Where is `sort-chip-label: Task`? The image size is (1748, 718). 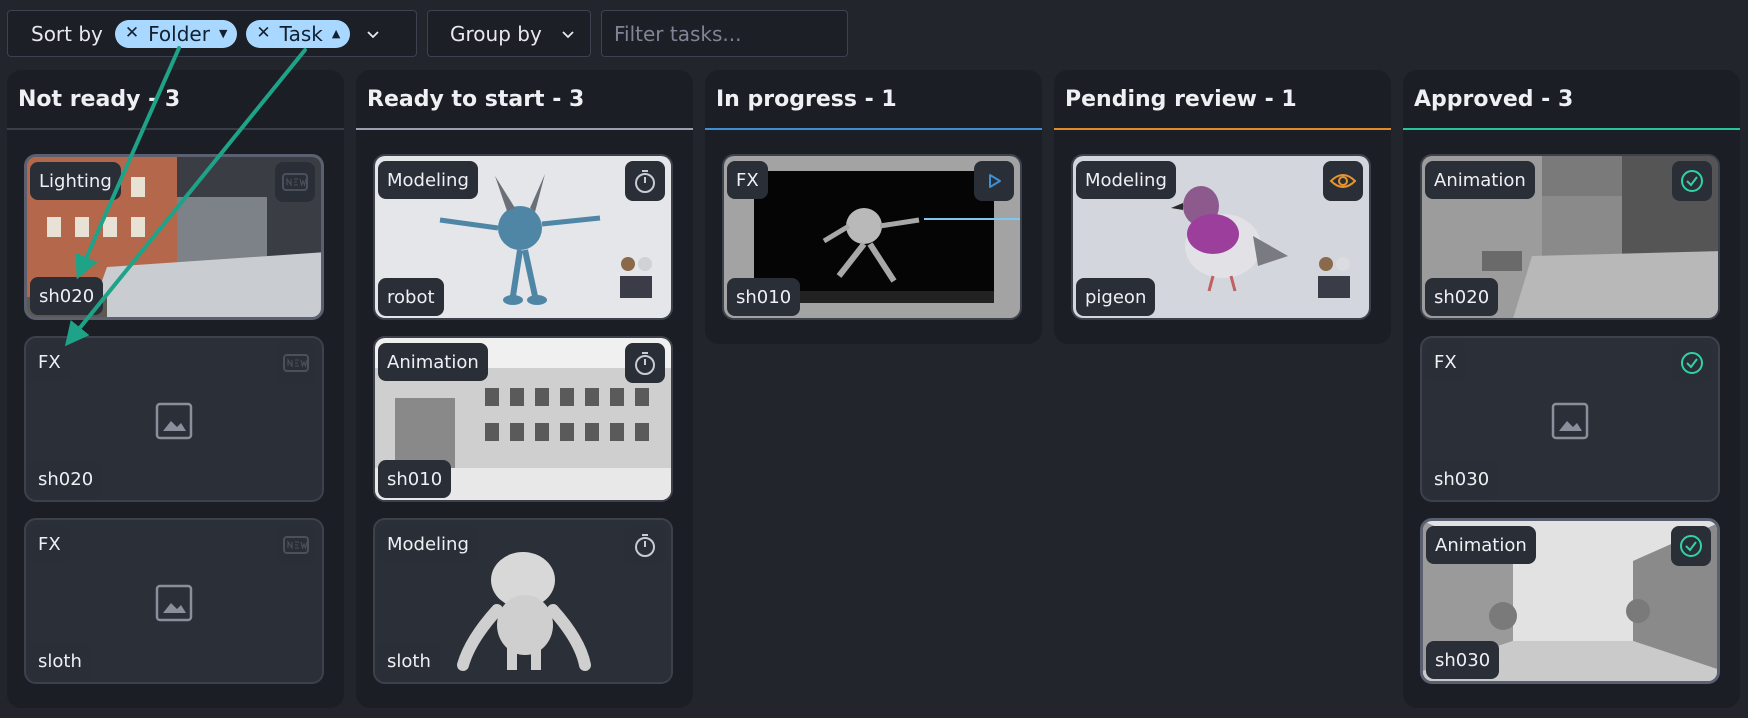 sort-chip-label: Task is located at coordinates (301, 33).